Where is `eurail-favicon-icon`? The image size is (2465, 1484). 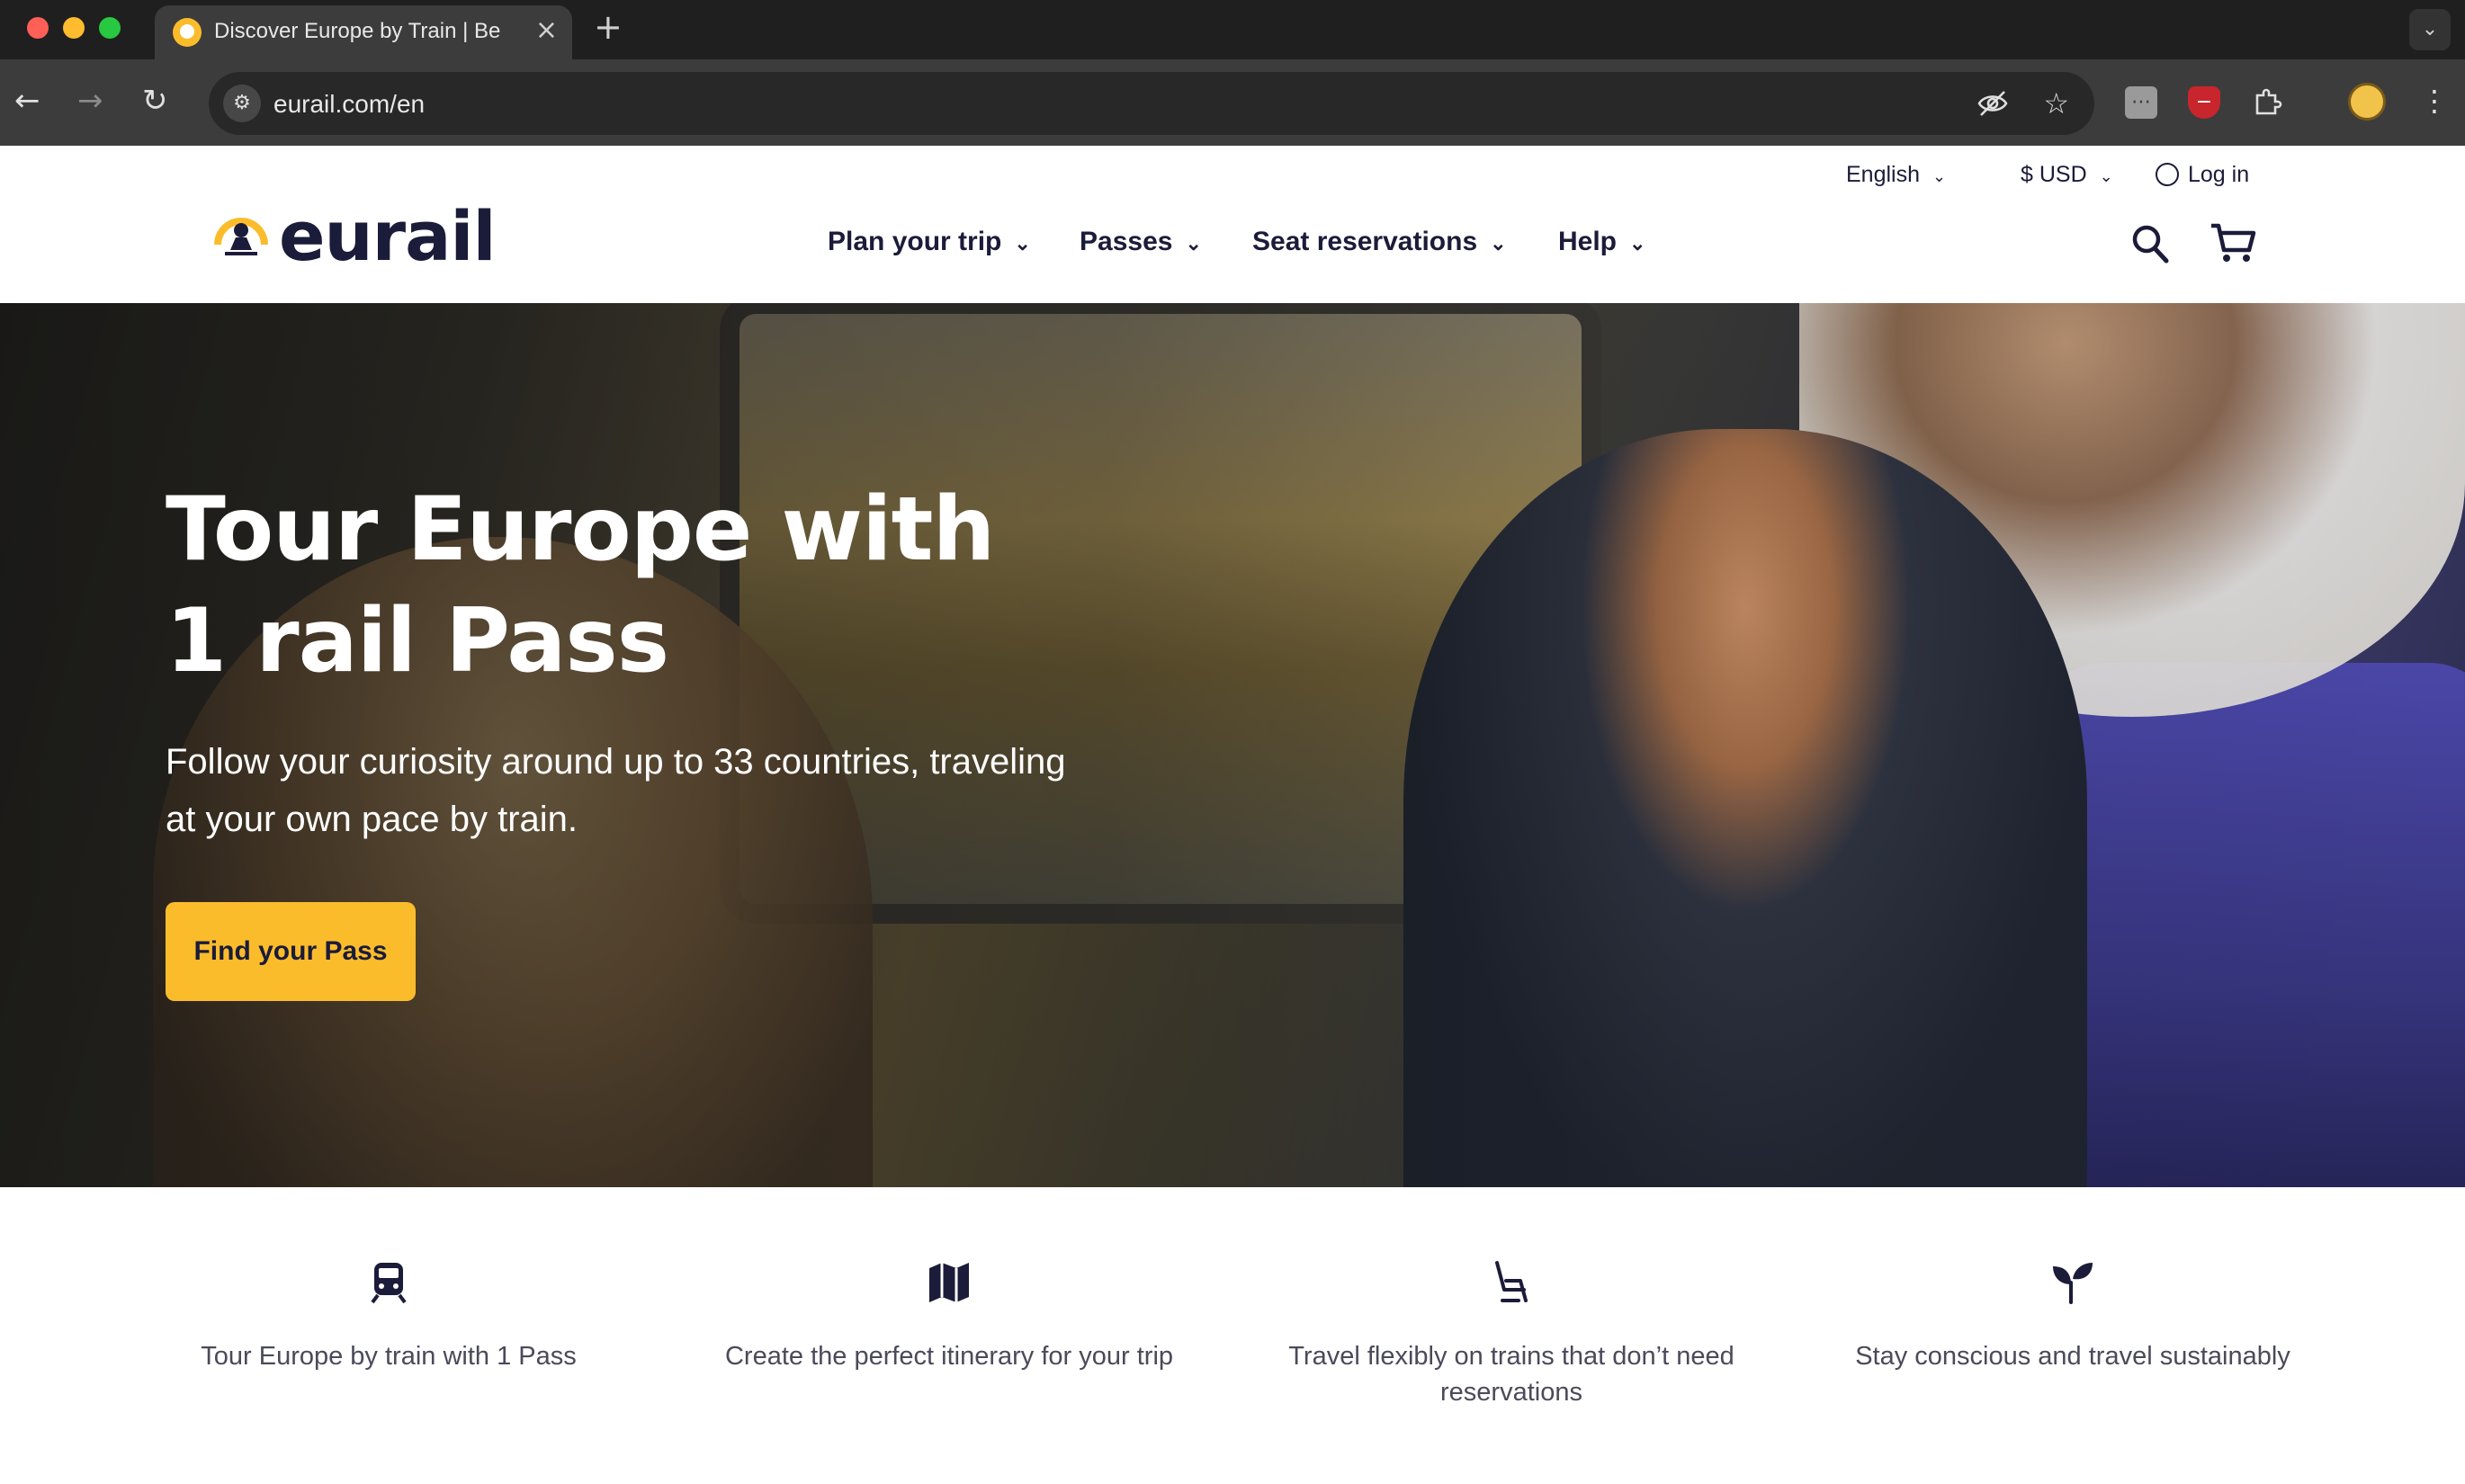
eurail-favicon-icon is located at coordinates (187, 32).